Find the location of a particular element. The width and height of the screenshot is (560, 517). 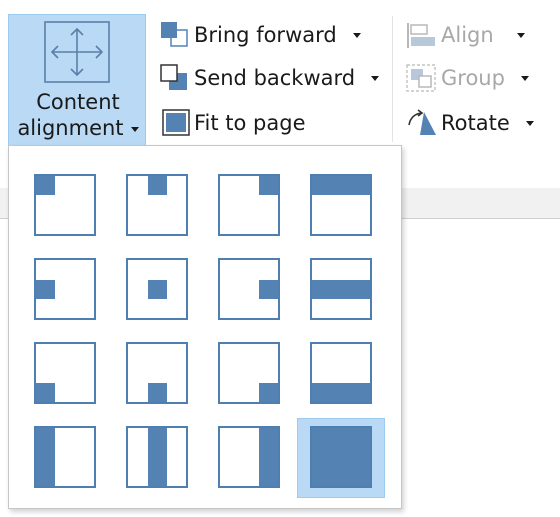

alignment-option-middle-stretch is located at coordinates (341, 290).